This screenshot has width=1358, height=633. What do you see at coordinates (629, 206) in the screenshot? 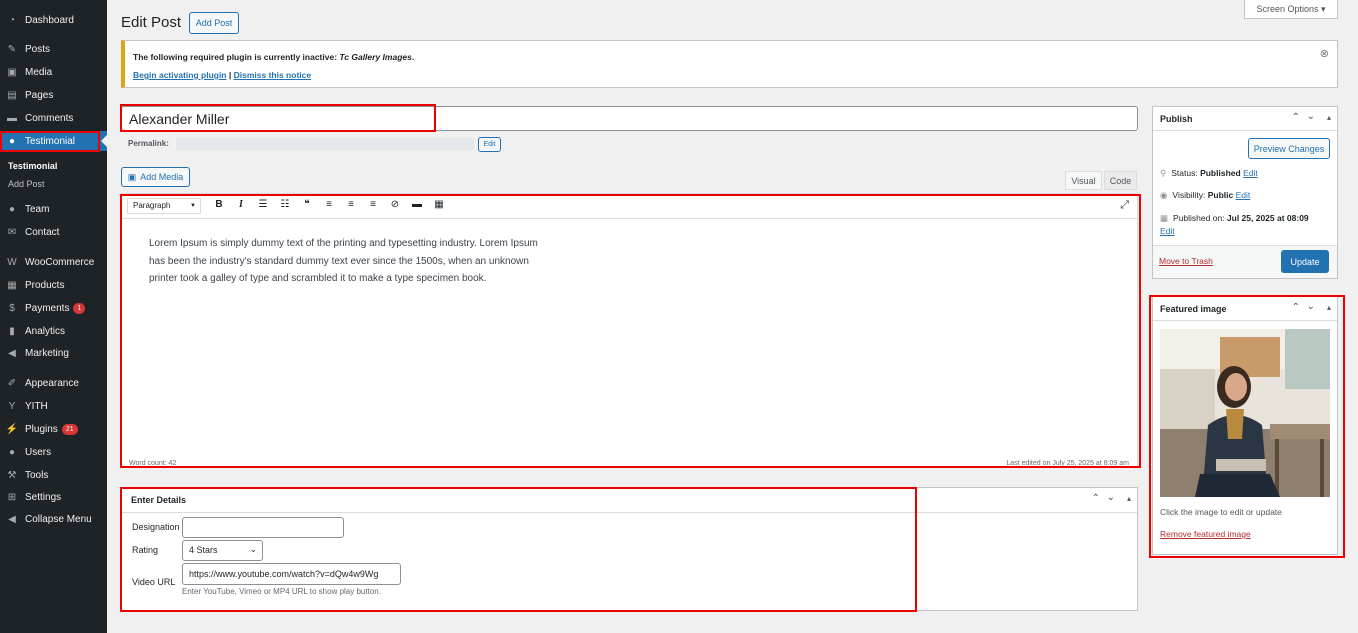
I see `editor-toolbar: Paragraph ▼ B I ☰ ☷ ❝ ≡ ≡ ≡ ⊘ ▬ ▦ ⤢` at bounding box center [629, 206].